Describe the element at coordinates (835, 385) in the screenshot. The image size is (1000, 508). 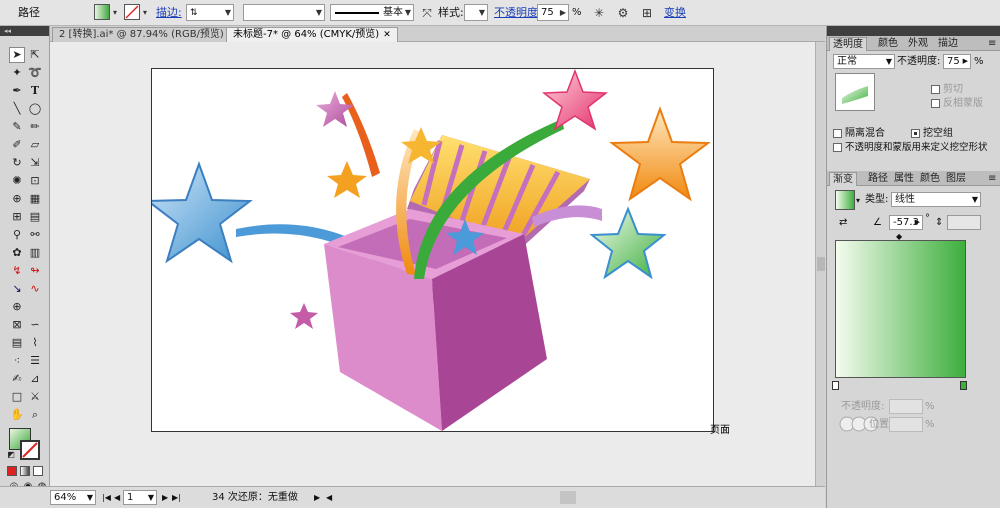
I see `gradient-stop-start` at that location.